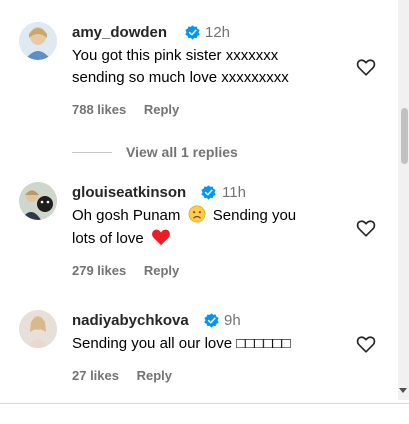  What do you see at coordinates (95, 375) in the screenshot?
I see `like-count: 27 likes` at bounding box center [95, 375].